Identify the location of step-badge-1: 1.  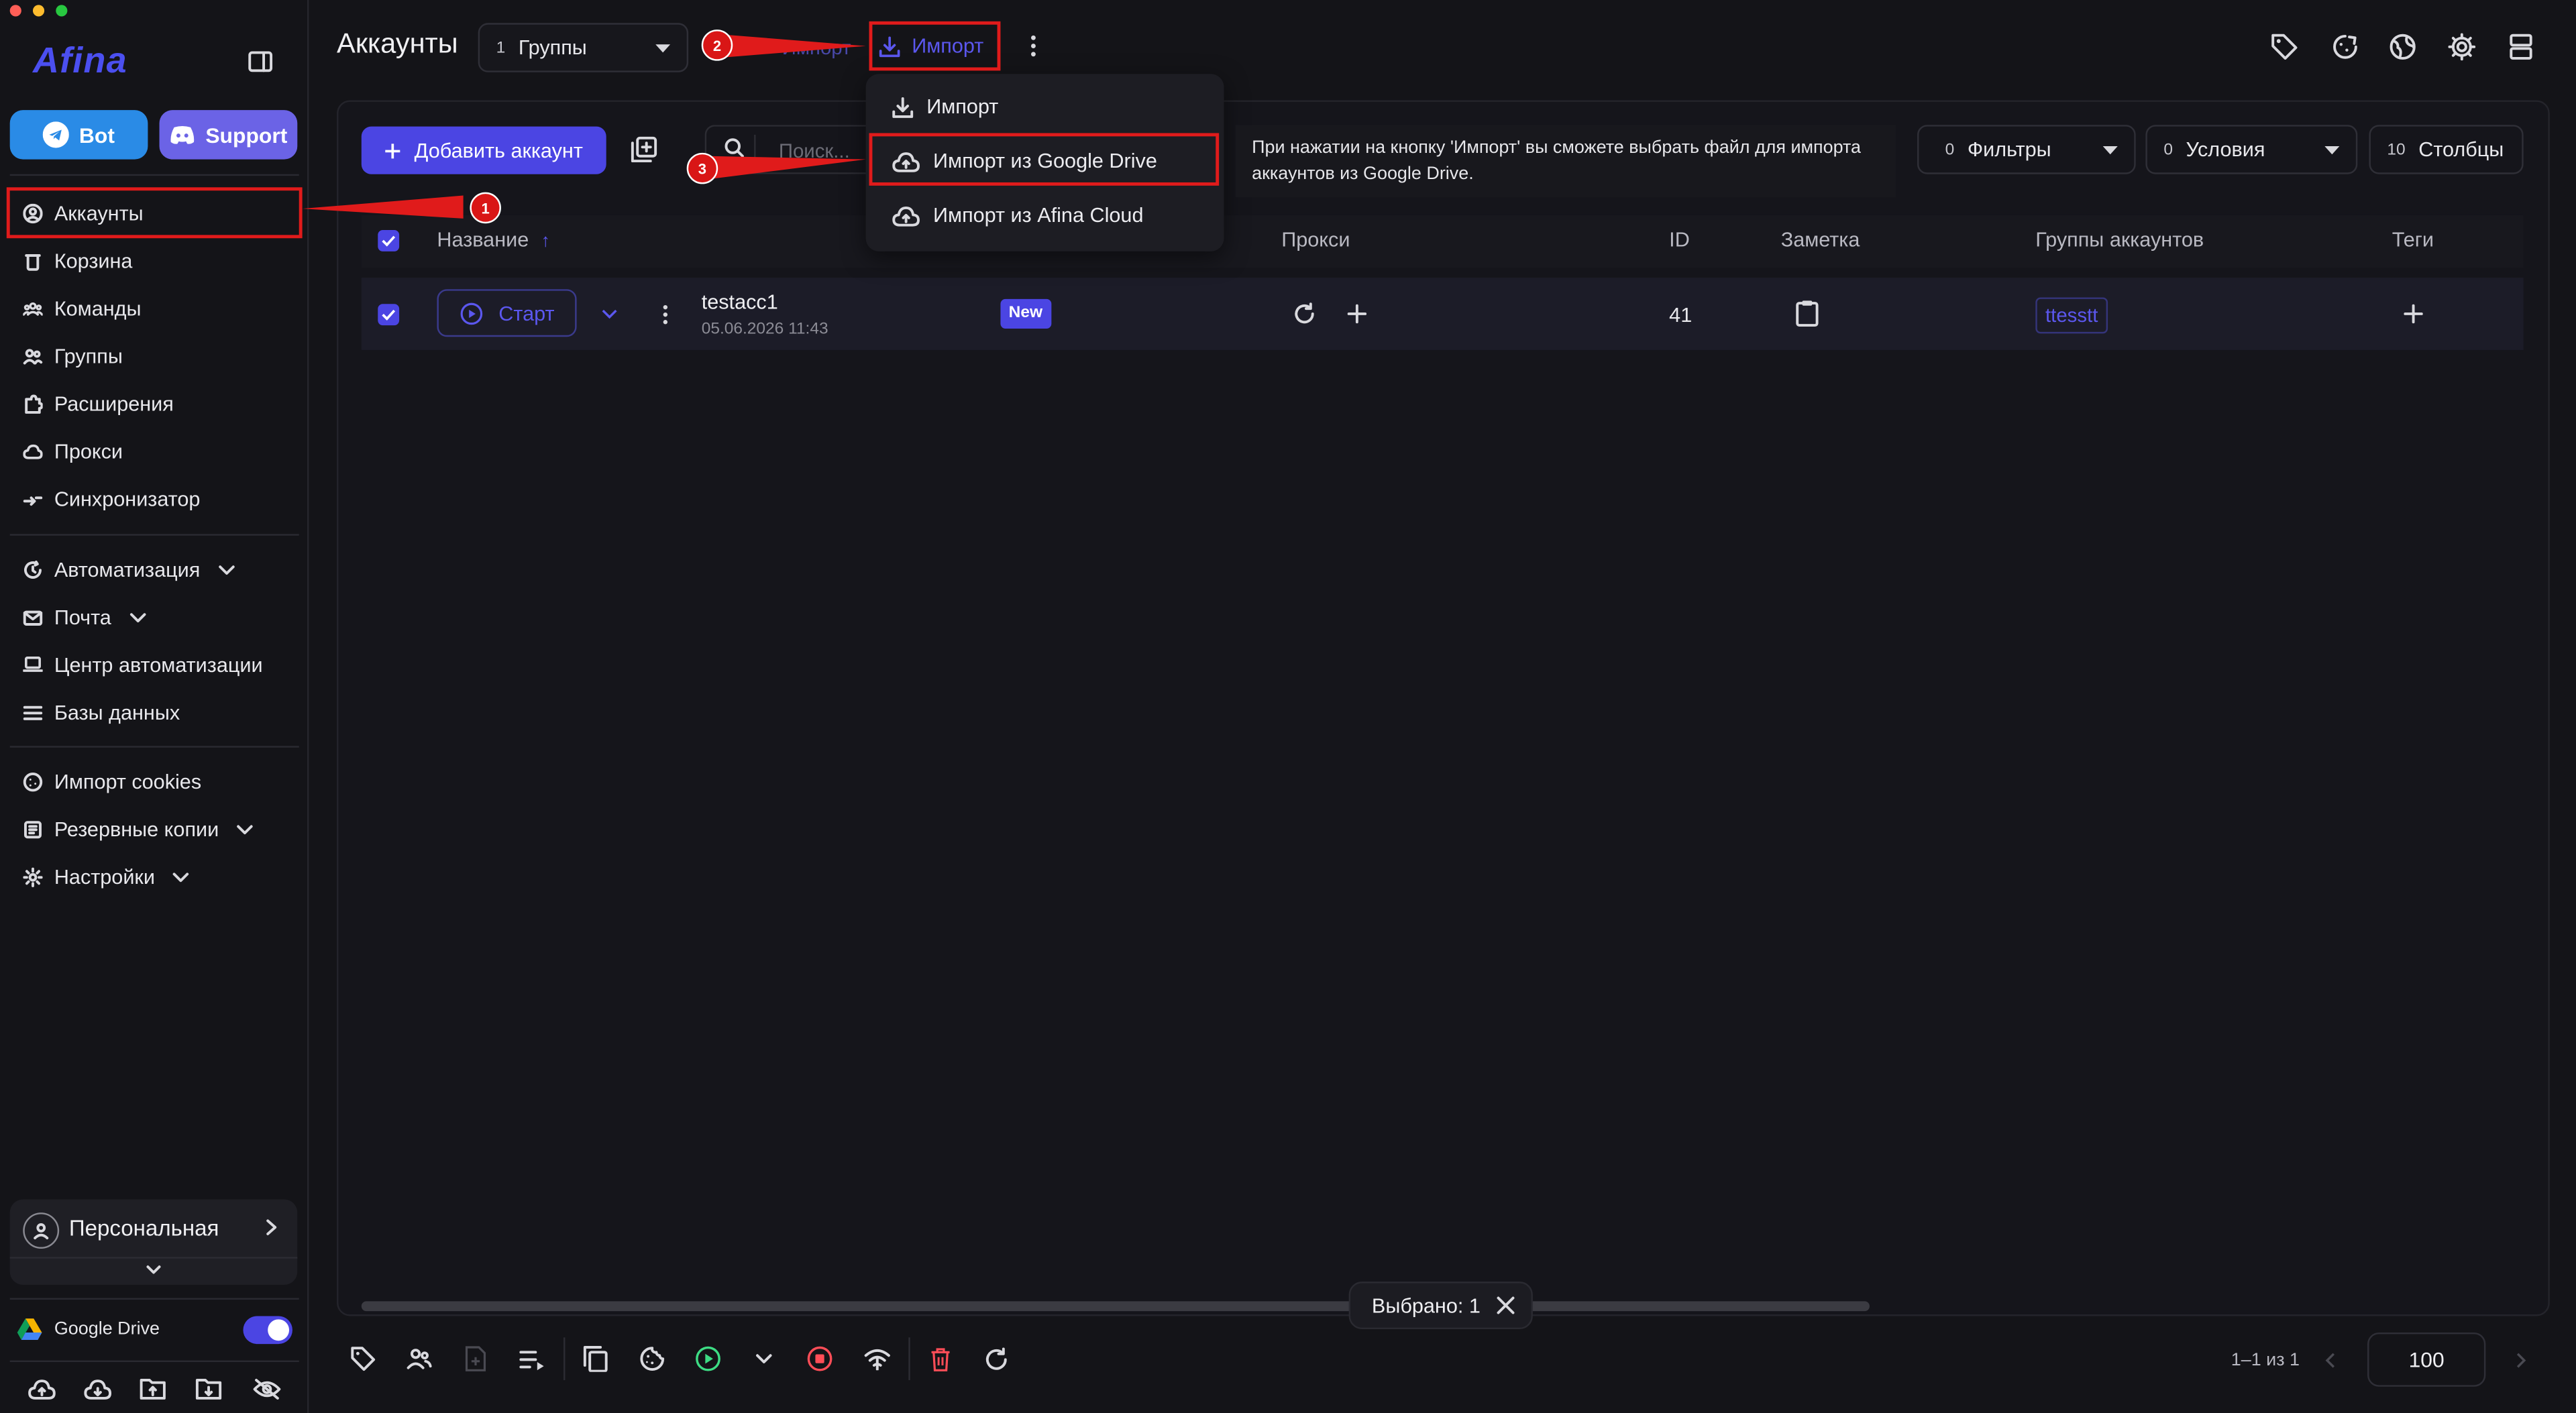
(485, 208).